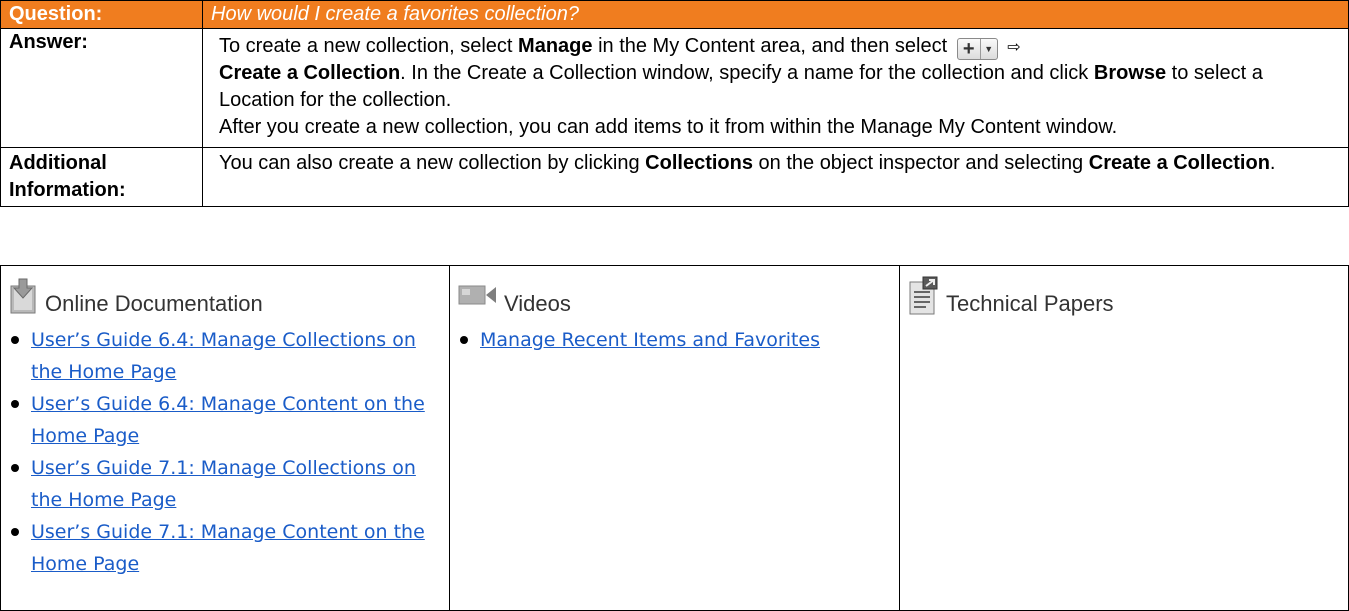  I want to click on additional-text: on the object inspector and selecting, so click(920, 163).